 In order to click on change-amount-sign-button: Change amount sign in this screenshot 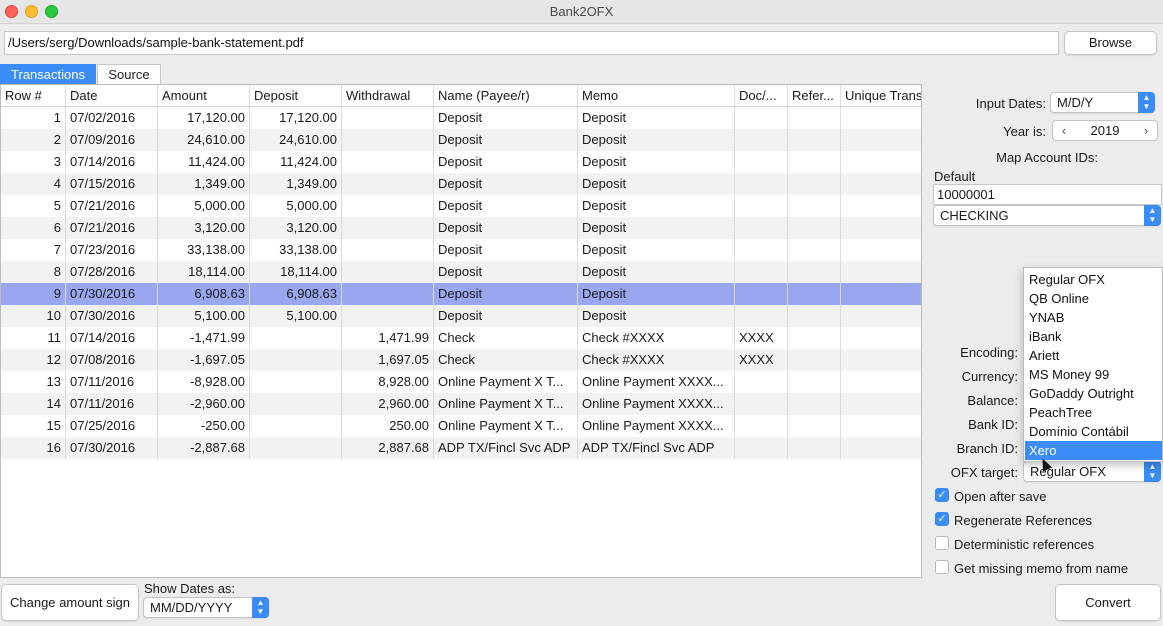, I will do `click(70, 602)`.